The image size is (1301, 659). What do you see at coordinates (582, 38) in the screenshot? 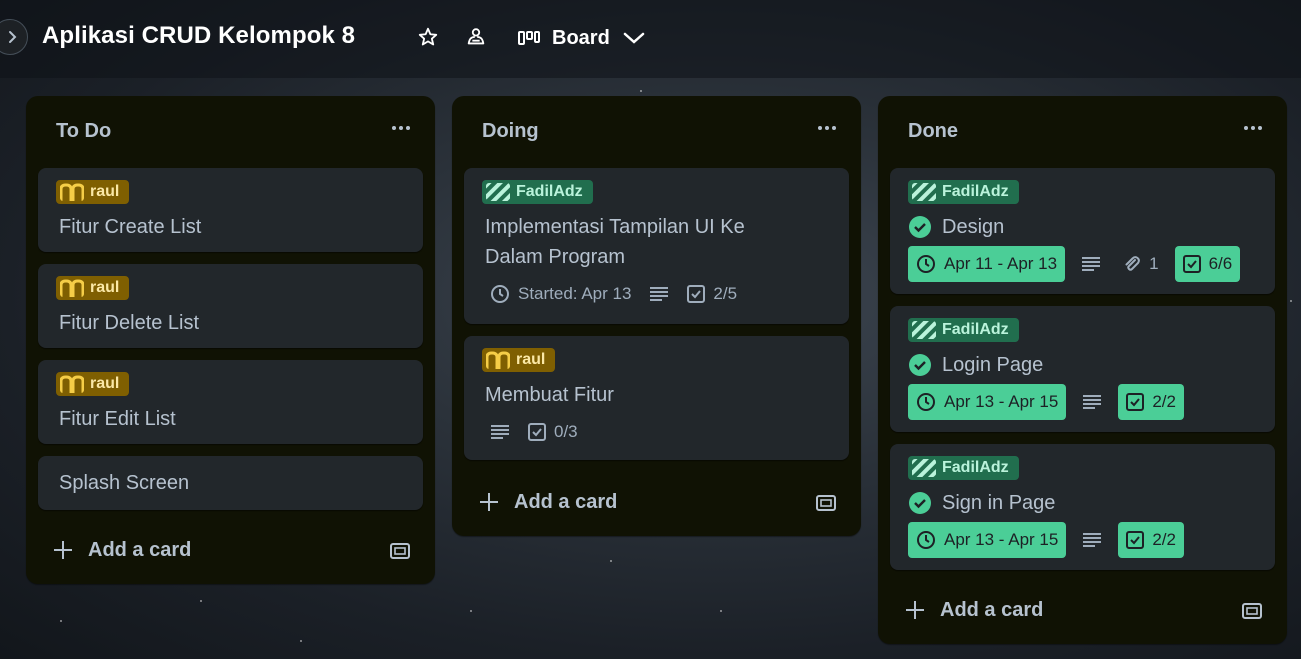
I see `view-switcher: Board` at bounding box center [582, 38].